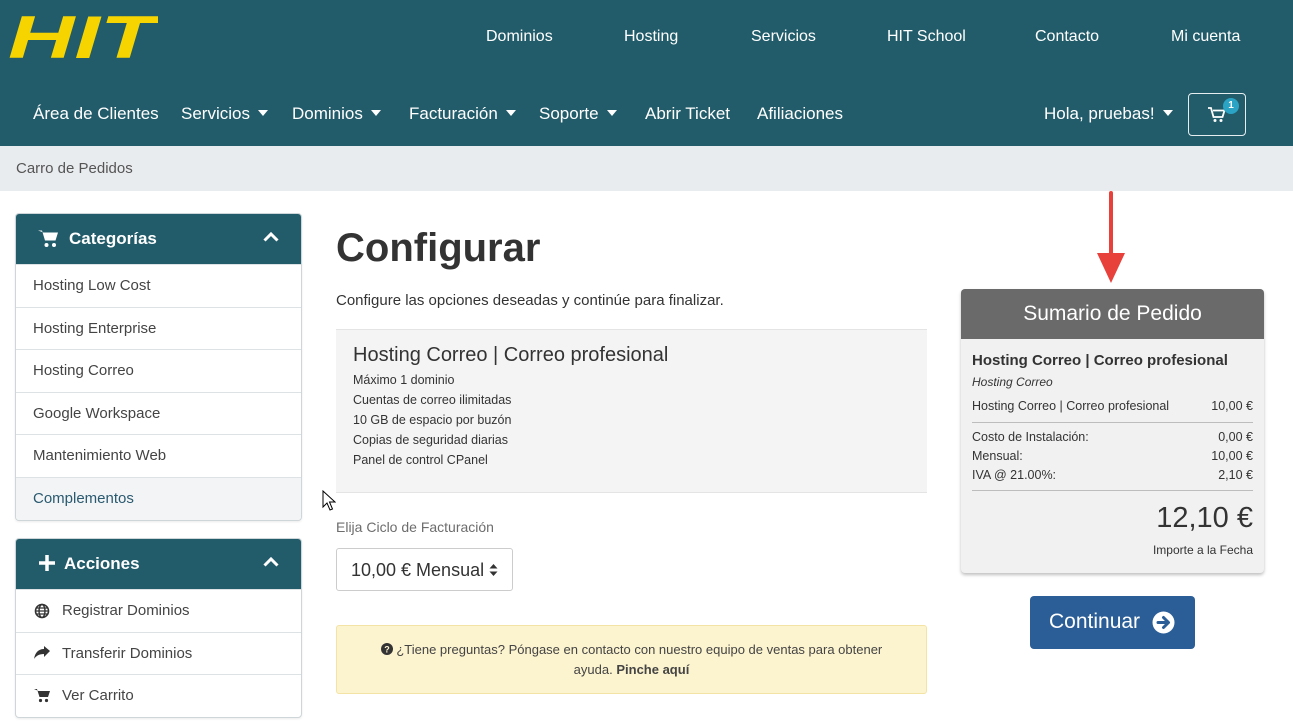 The image size is (1293, 728). What do you see at coordinates (113, 238) in the screenshot?
I see `categories-title: Categorías` at bounding box center [113, 238].